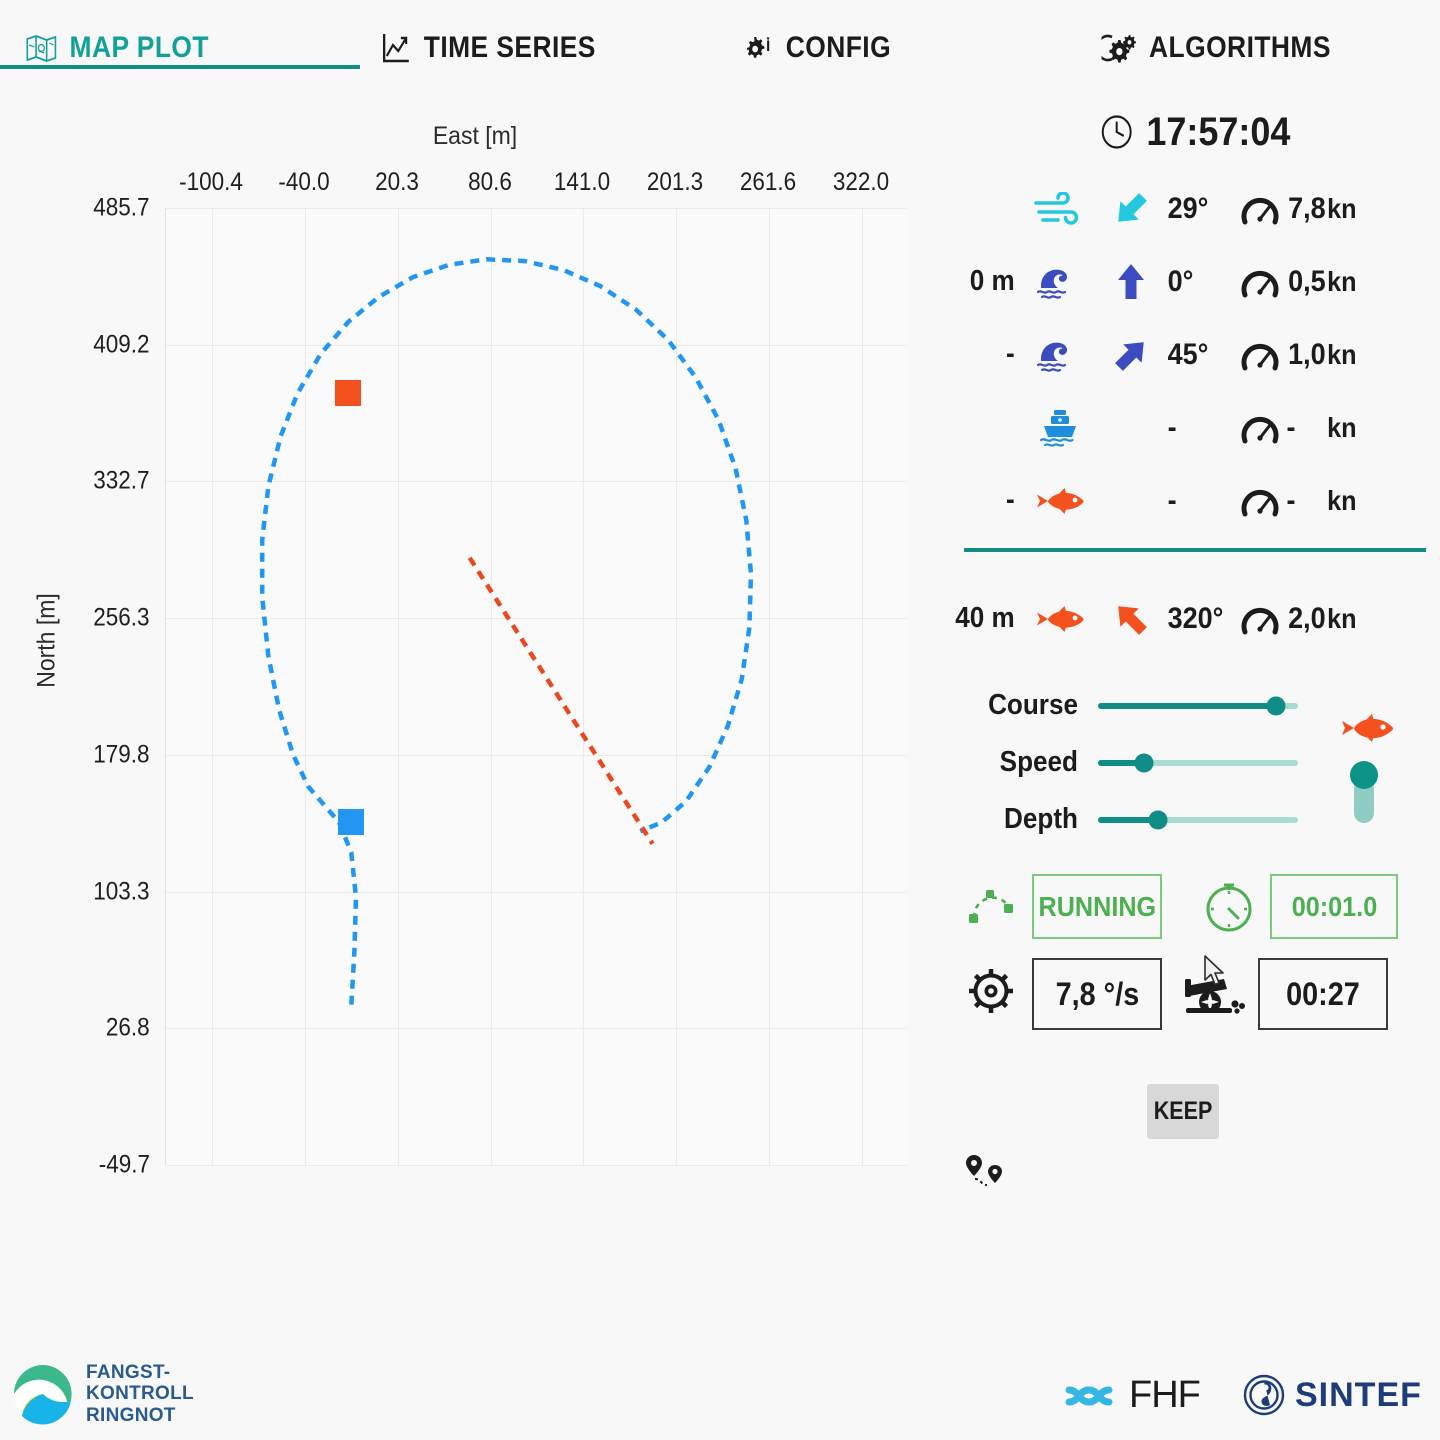 The width and height of the screenshot is (1440, 1440). I want to click on wind-icon, so click(1060, 208).